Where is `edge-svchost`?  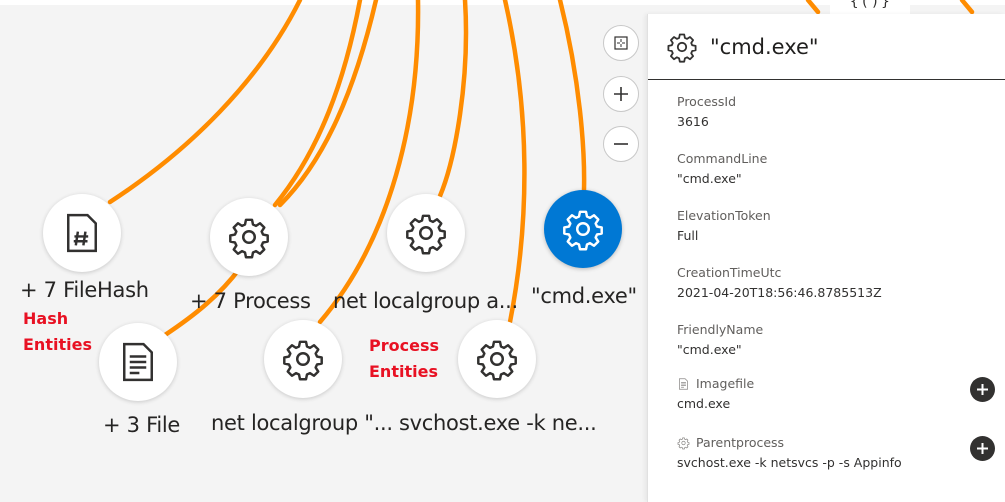 edge-svchost is located at coordinates (514, 162).